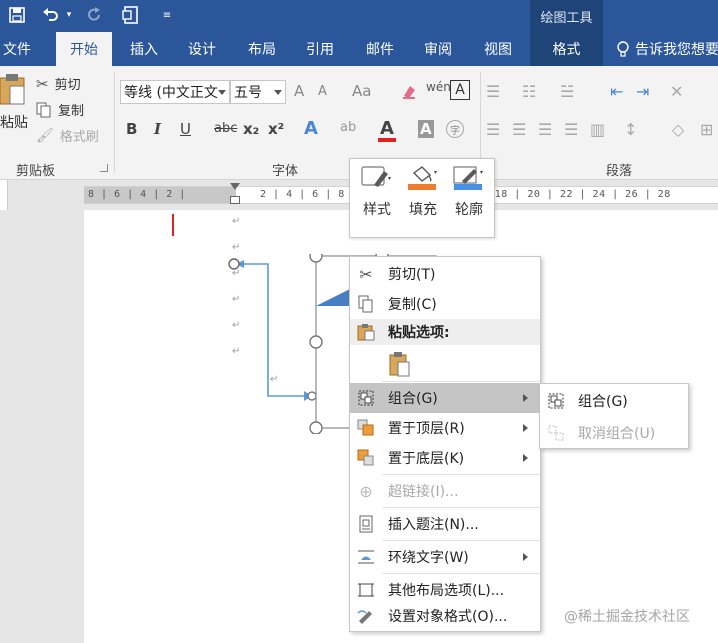 This screenshot has width=718, height=643. Describe the element at coordinates (630, 129) in the screenshot. I see `line-spacing-icon: ↕` at that location.